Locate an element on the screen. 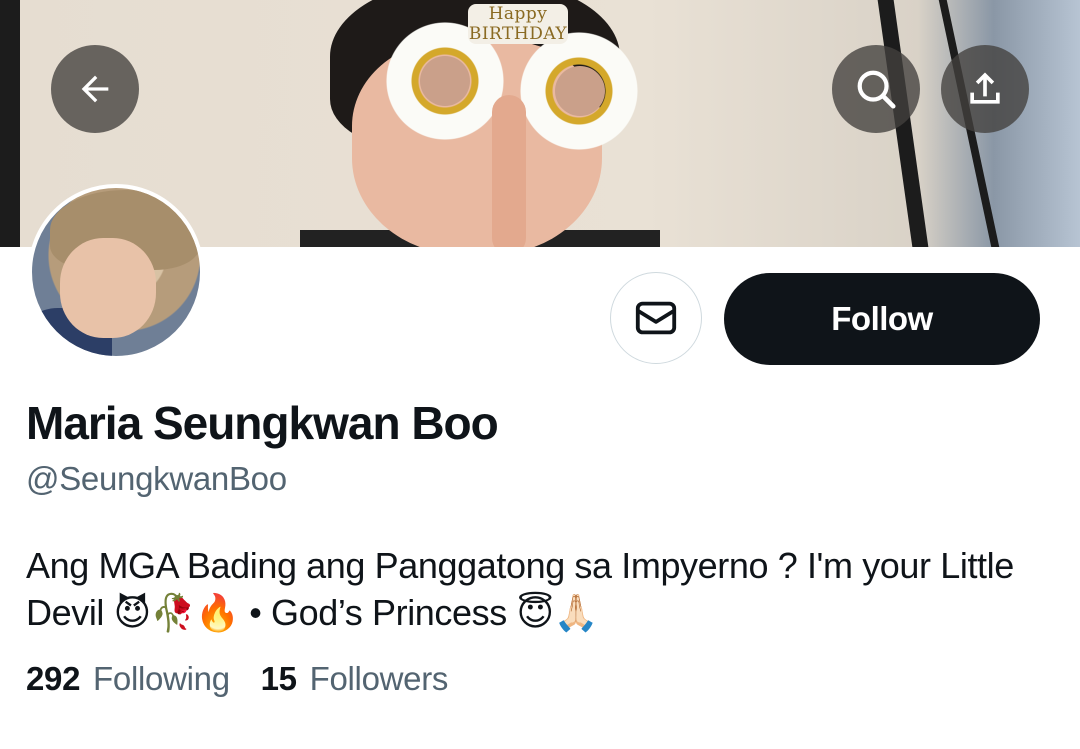  message-button is located at coordinates (656, 318).